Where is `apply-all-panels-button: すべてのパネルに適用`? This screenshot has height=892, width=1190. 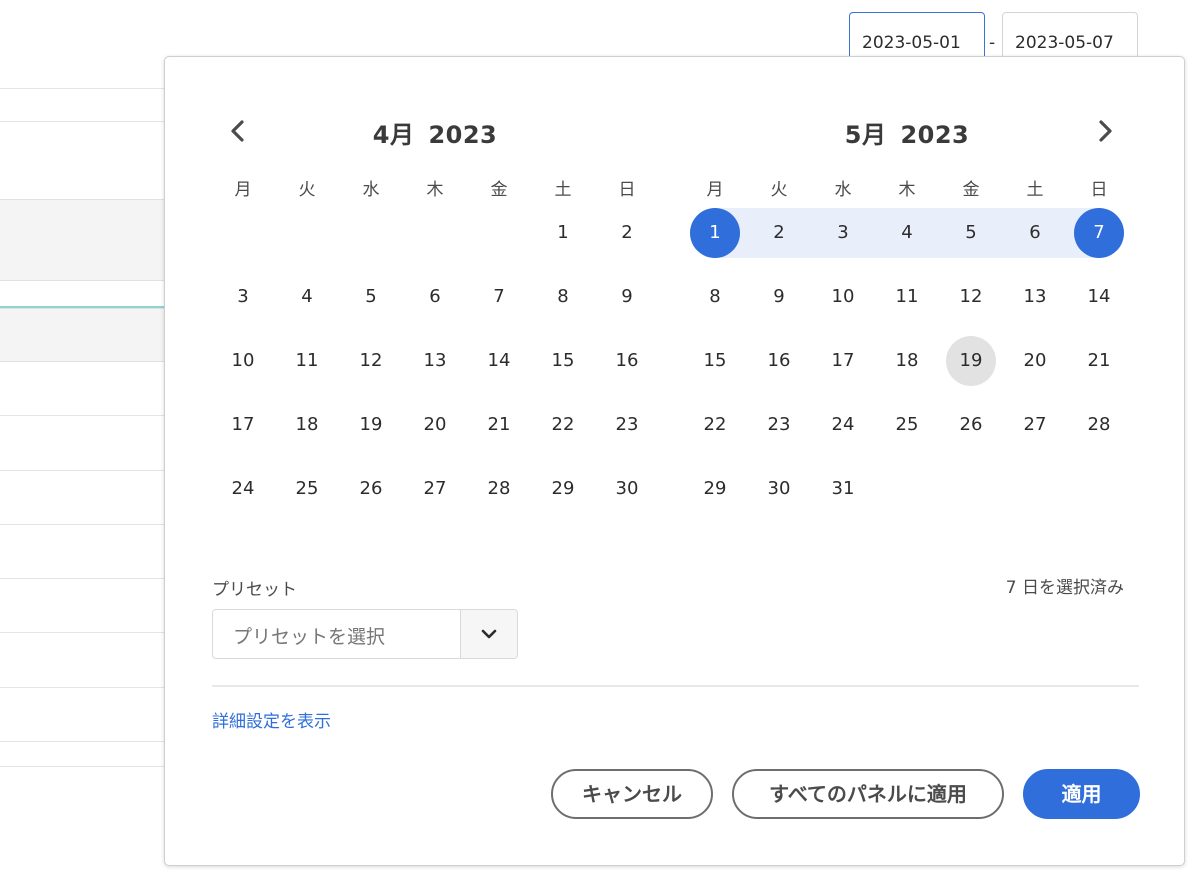 apply-all-panels-button: すべてのパネルに適用 is located at coordinates (868, 794).